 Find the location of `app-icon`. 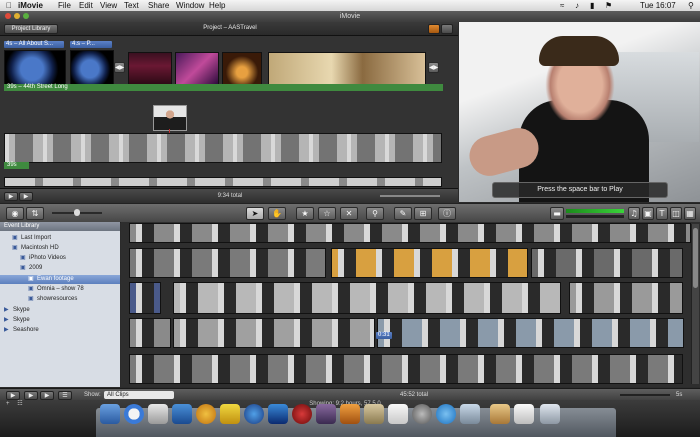

app-icon is located at coordinates (470, 414).